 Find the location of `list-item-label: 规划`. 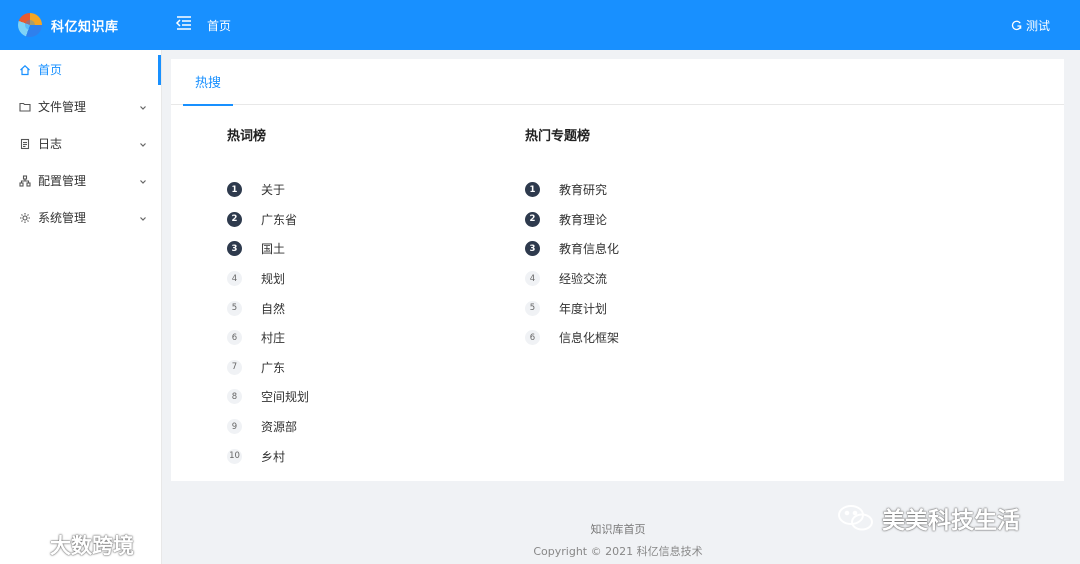

list-item-label: 规划 is located at coordinates (273, 279).